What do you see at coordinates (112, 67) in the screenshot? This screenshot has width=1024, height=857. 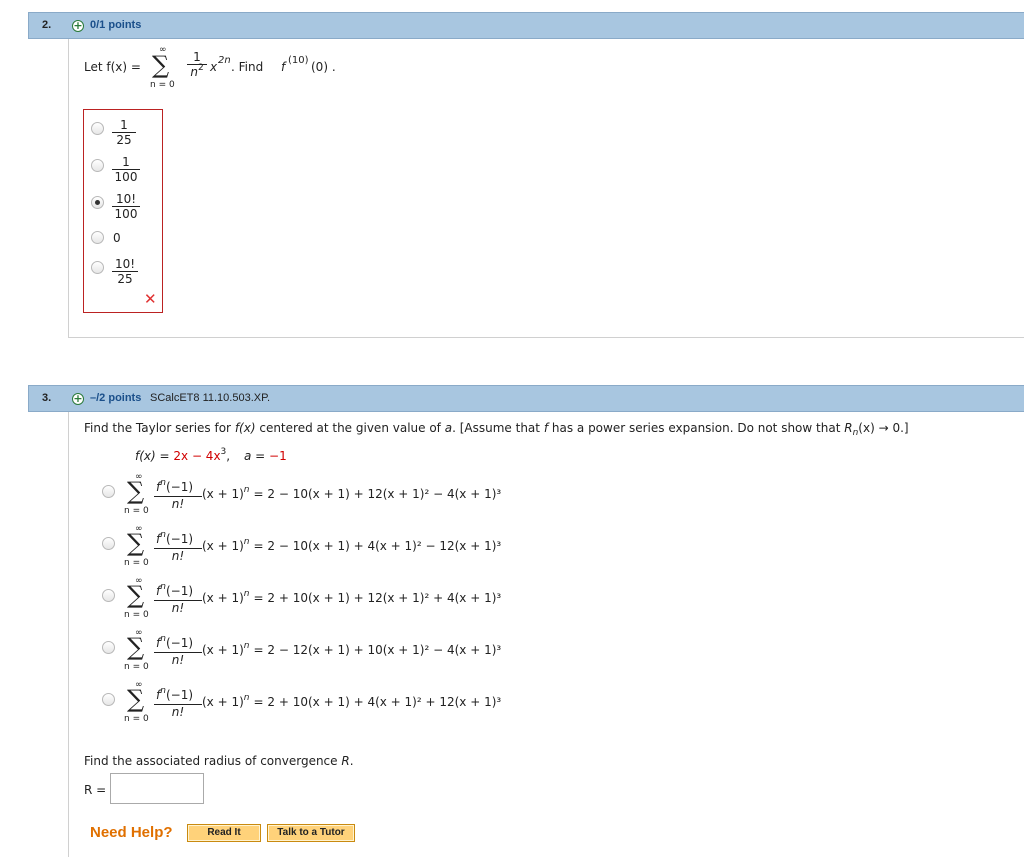 I see `prompt-let: Let f(x) =` at bounding box center [112, 67].